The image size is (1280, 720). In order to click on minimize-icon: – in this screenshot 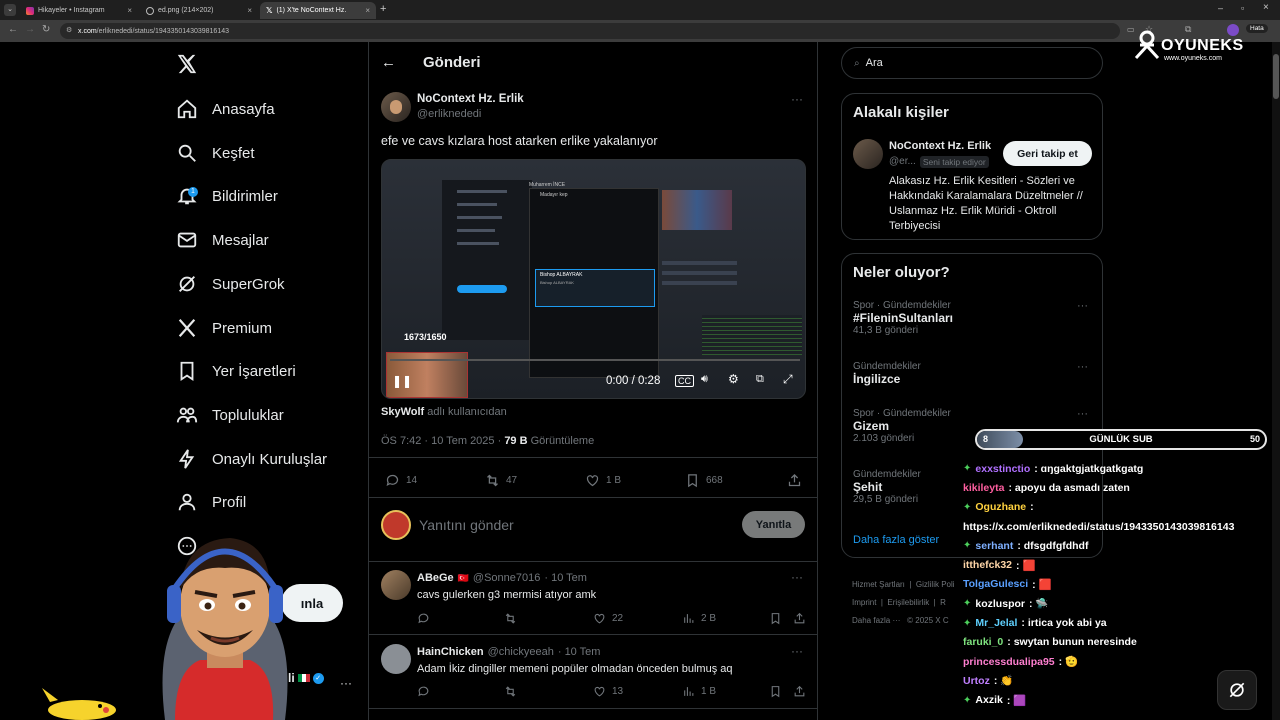, I will do `click(1220, 8)`.